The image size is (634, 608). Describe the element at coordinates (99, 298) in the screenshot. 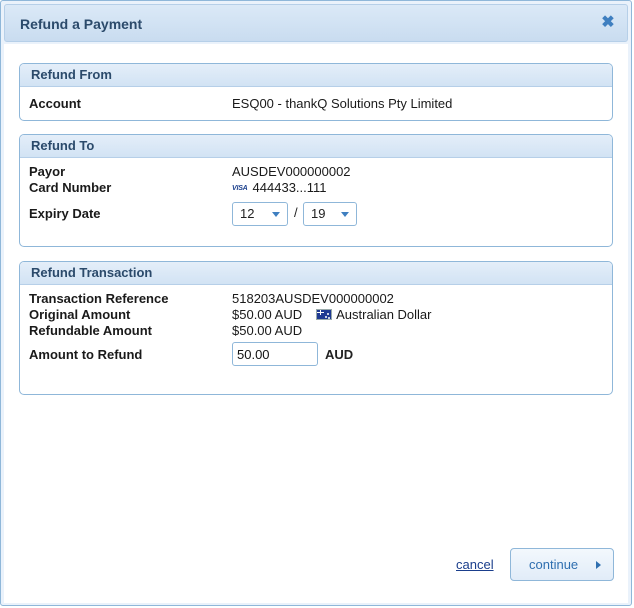

I see `transaction-ref-label: Transaction Reference` at that location.